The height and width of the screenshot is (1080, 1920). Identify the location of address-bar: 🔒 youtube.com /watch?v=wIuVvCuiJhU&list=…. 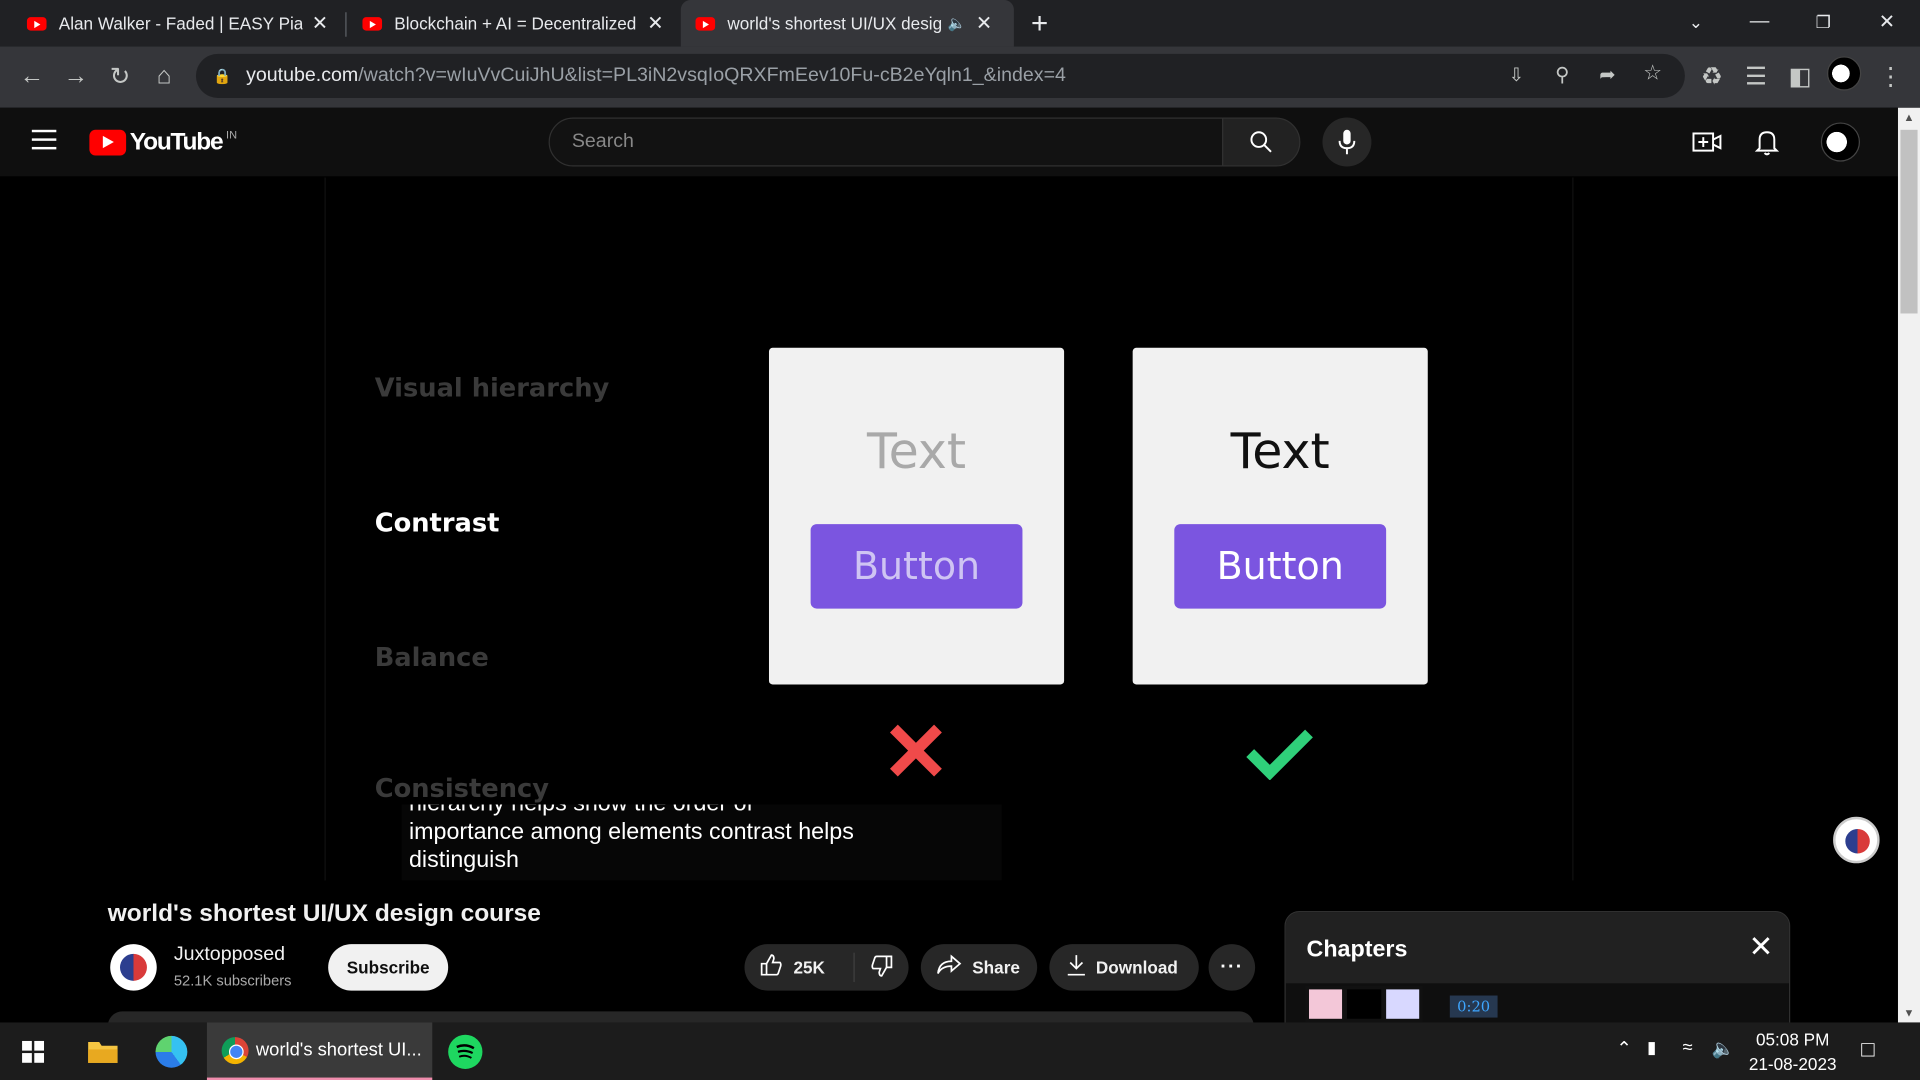
(940, 75).